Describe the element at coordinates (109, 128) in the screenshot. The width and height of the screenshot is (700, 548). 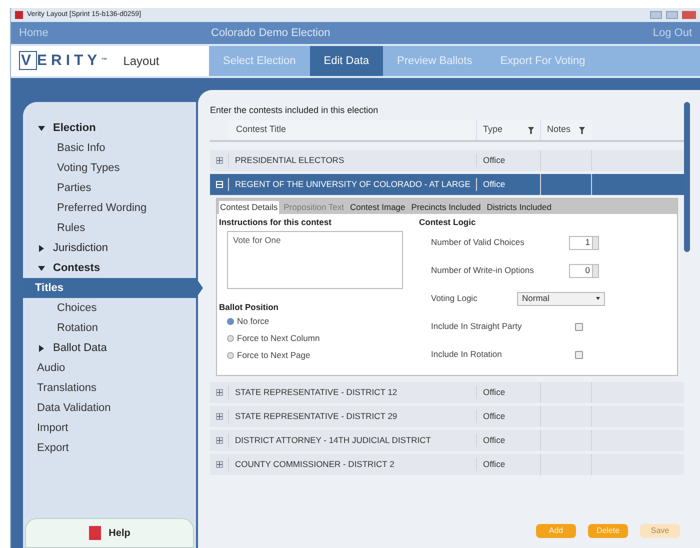
I see `sidebar-section: Election` at that location.